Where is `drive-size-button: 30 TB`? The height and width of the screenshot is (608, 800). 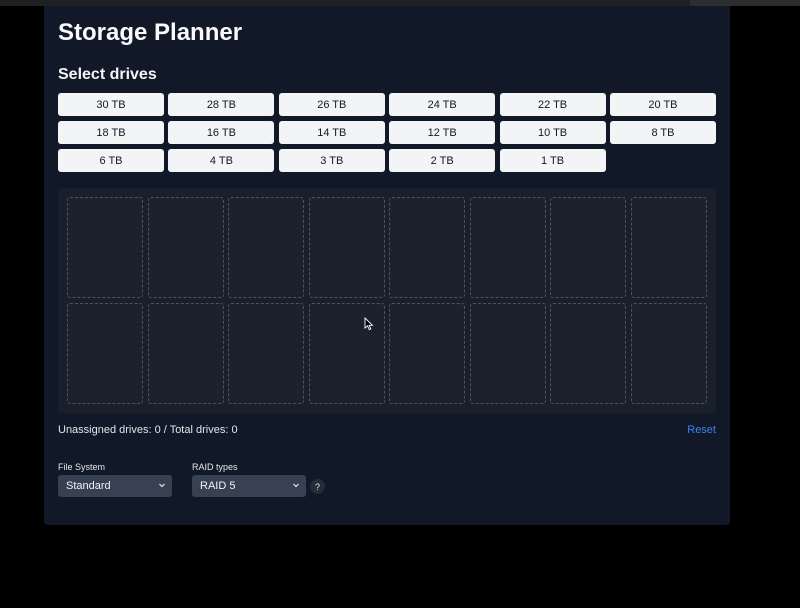 drive-size-button: 30 TB is located at coordinates (111, 104).